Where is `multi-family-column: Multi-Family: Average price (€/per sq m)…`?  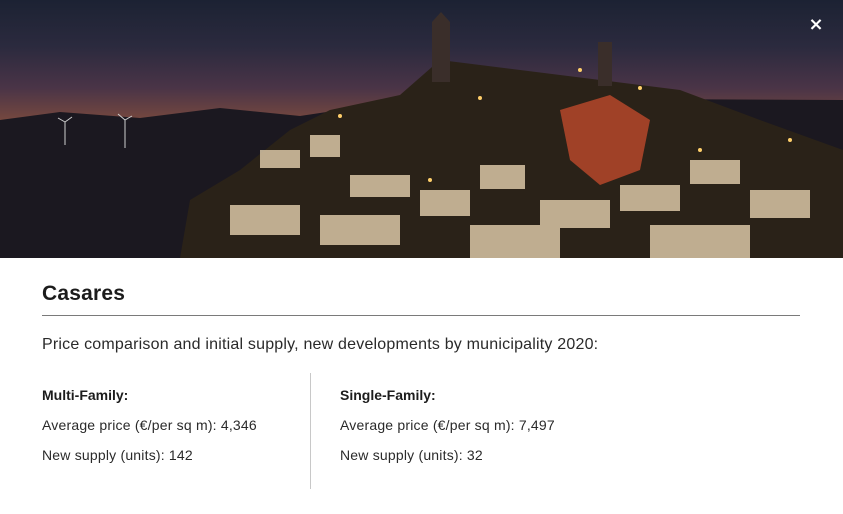
multi-family-column: Multi-Family: Average price (€/per sq m)… is located at coordinates (176, 418).